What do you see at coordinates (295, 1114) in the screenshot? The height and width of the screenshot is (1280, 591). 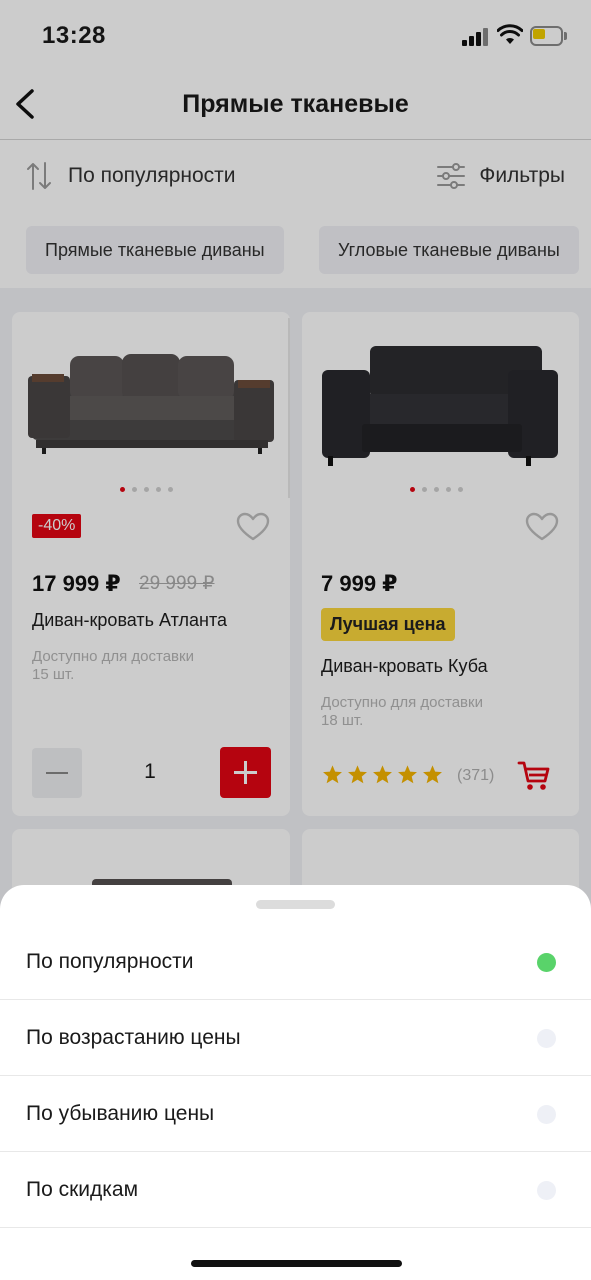 I see `sort-option-price-desc: По убыванию цены` at bounding box center [295, 1114].